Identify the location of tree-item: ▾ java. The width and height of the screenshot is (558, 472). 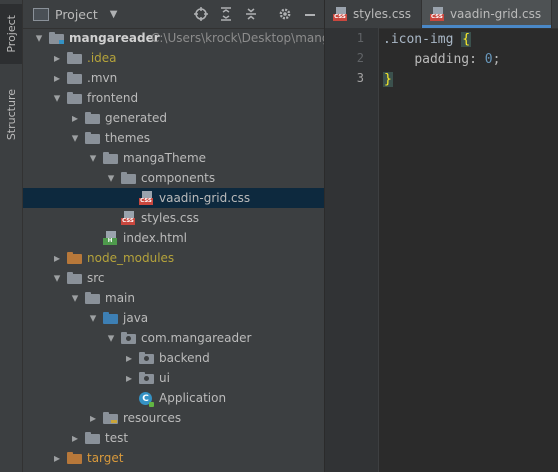
(173, 318).